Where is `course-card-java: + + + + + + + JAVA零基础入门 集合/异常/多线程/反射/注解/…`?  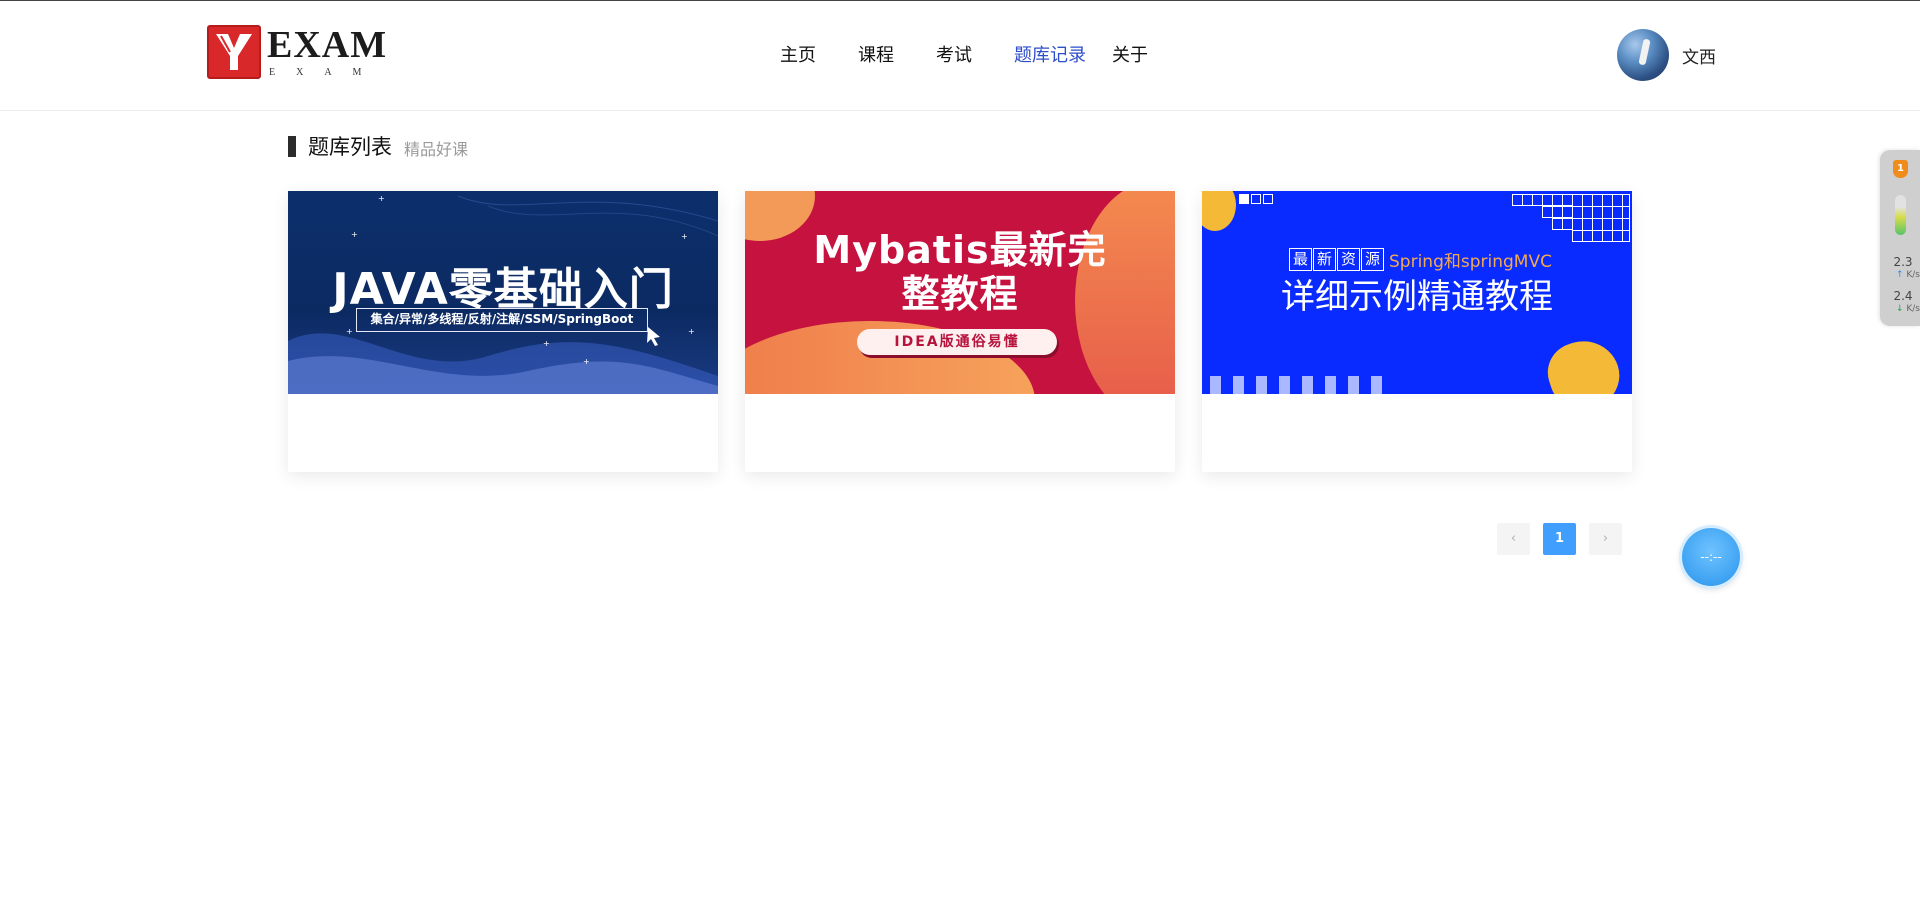 course-card-java: + + + + + + + JAVA零基础入门 集合/异常/多线程/反射/注解/… is located at coordinates (503, 331).